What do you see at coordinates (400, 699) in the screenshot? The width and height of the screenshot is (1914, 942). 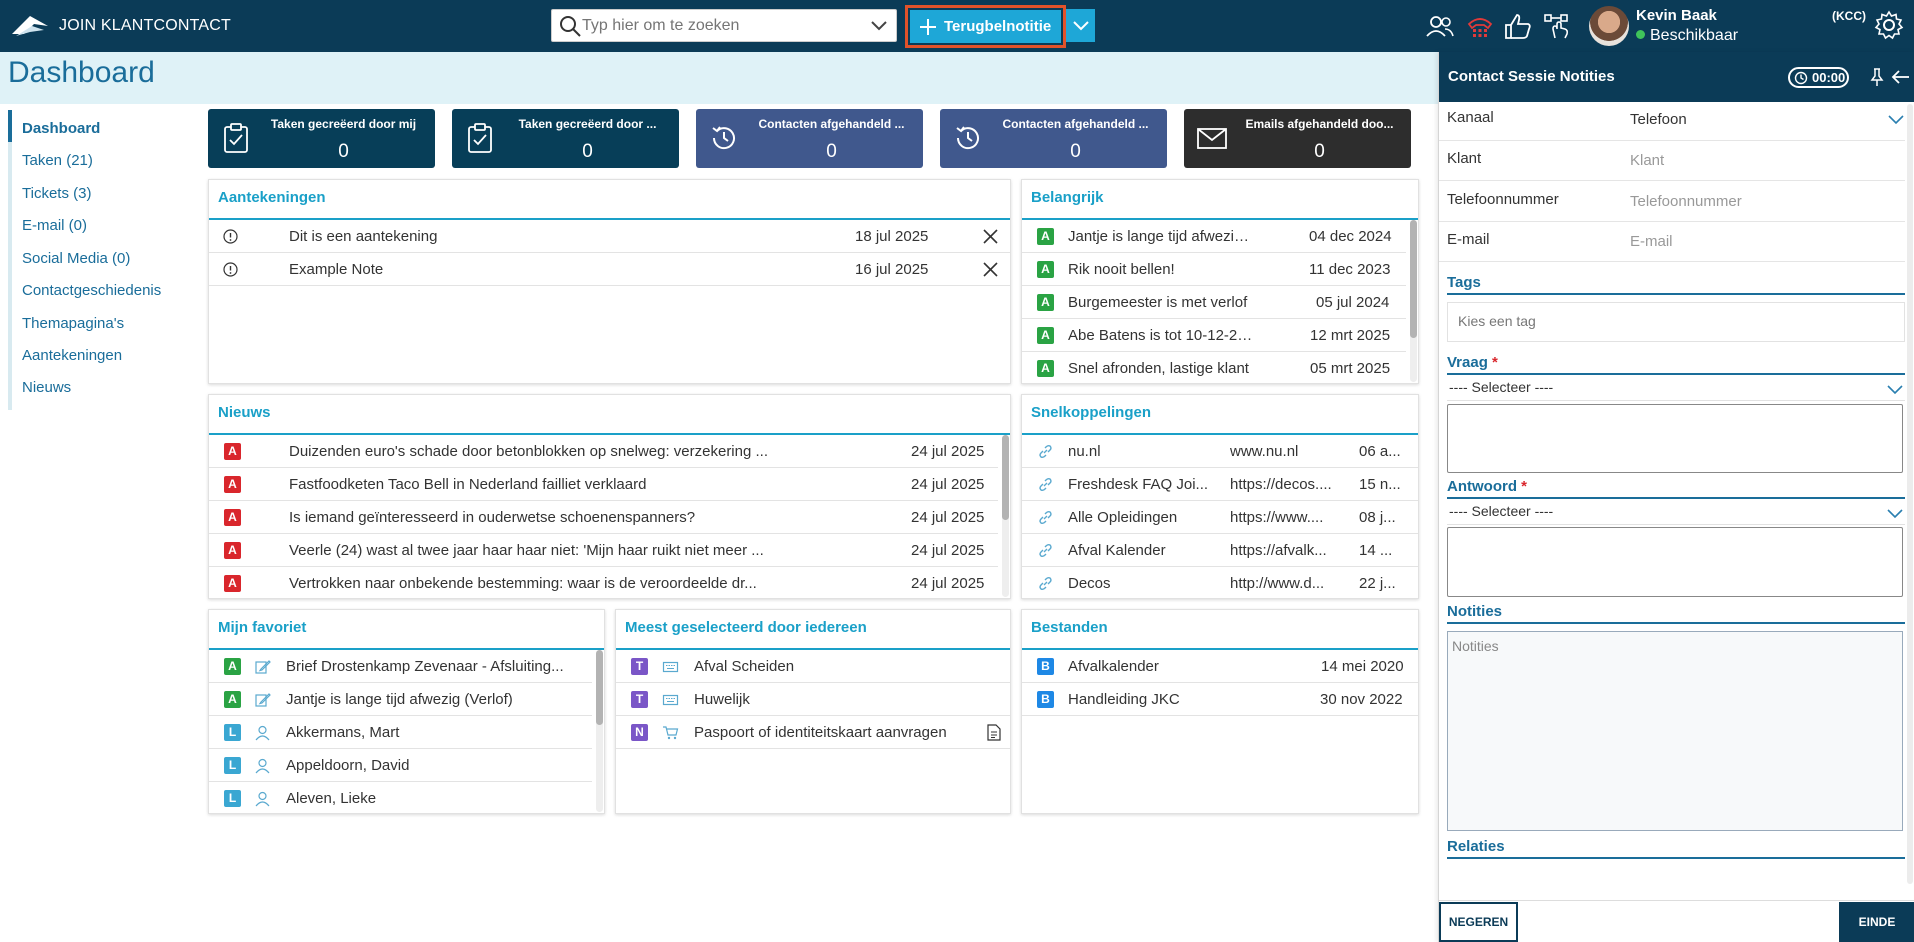 I see `list-item: A Jantje is lange tijd afwezig (Verlof)` at bounding box center [400, 699].